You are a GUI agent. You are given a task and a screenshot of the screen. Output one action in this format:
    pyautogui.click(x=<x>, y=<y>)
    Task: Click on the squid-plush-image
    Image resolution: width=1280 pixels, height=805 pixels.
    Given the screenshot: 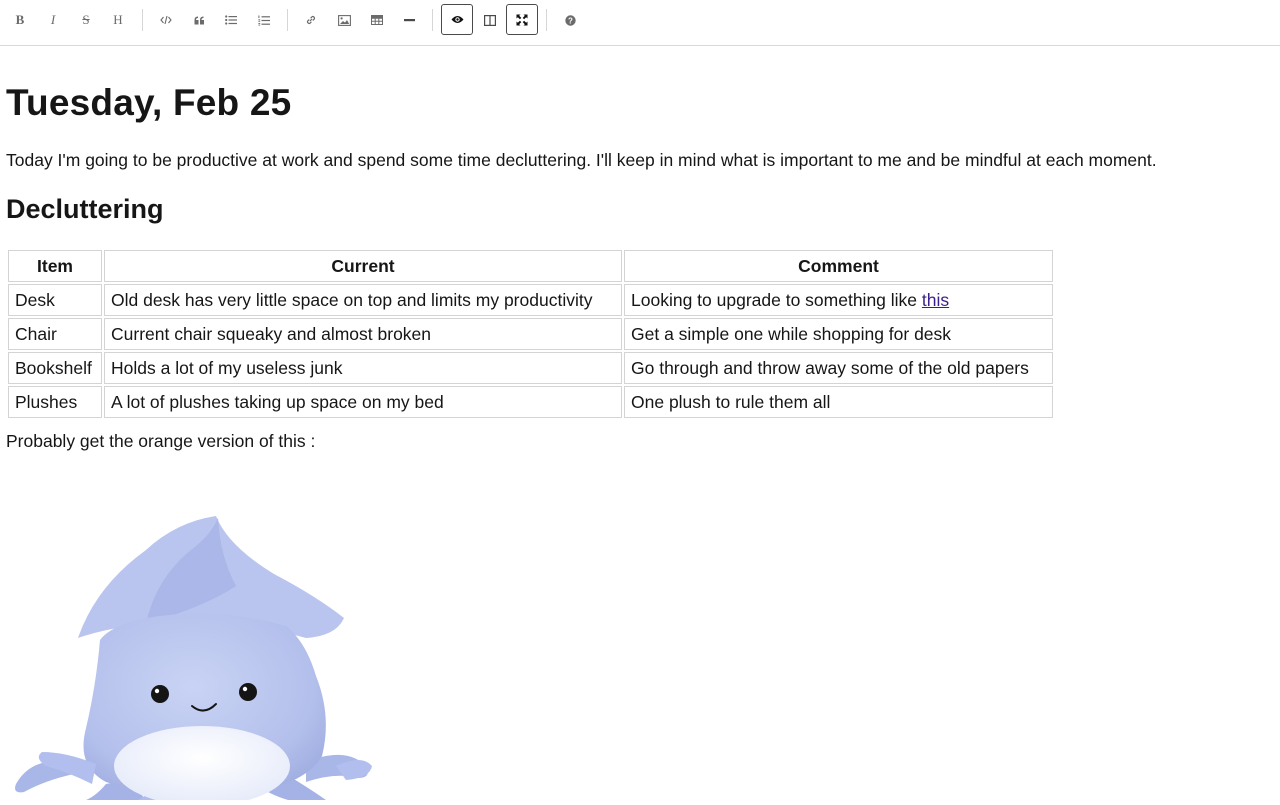 What is the action you would take?
    pyautogui.click(x=196, y=635)
    